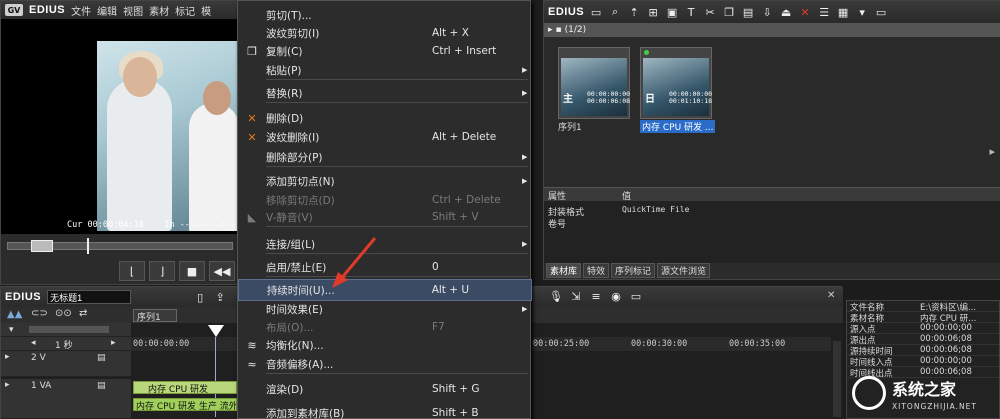 This screenshot has width=1000, height=419. Describe the element at coordinates (185, 387) in the screenshot. I see `timeline-video-clip: 内存 CPU 研发` at that location.